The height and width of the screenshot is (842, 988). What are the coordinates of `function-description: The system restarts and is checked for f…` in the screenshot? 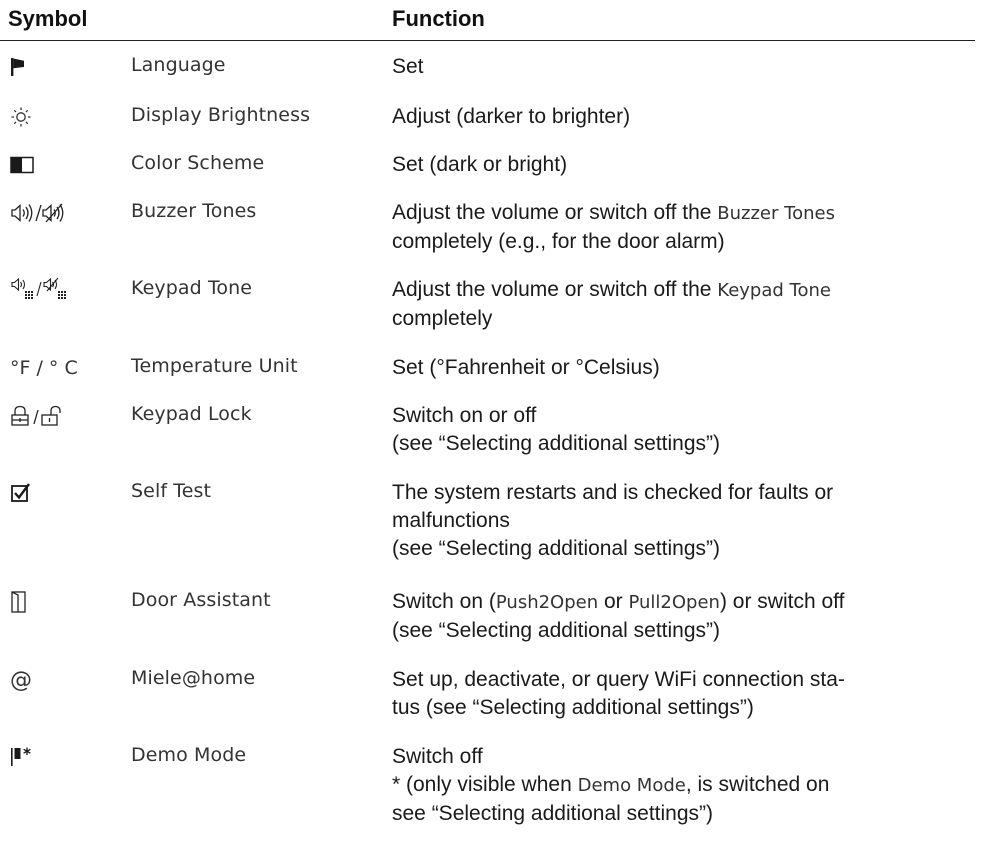 It's located at (613, 520).